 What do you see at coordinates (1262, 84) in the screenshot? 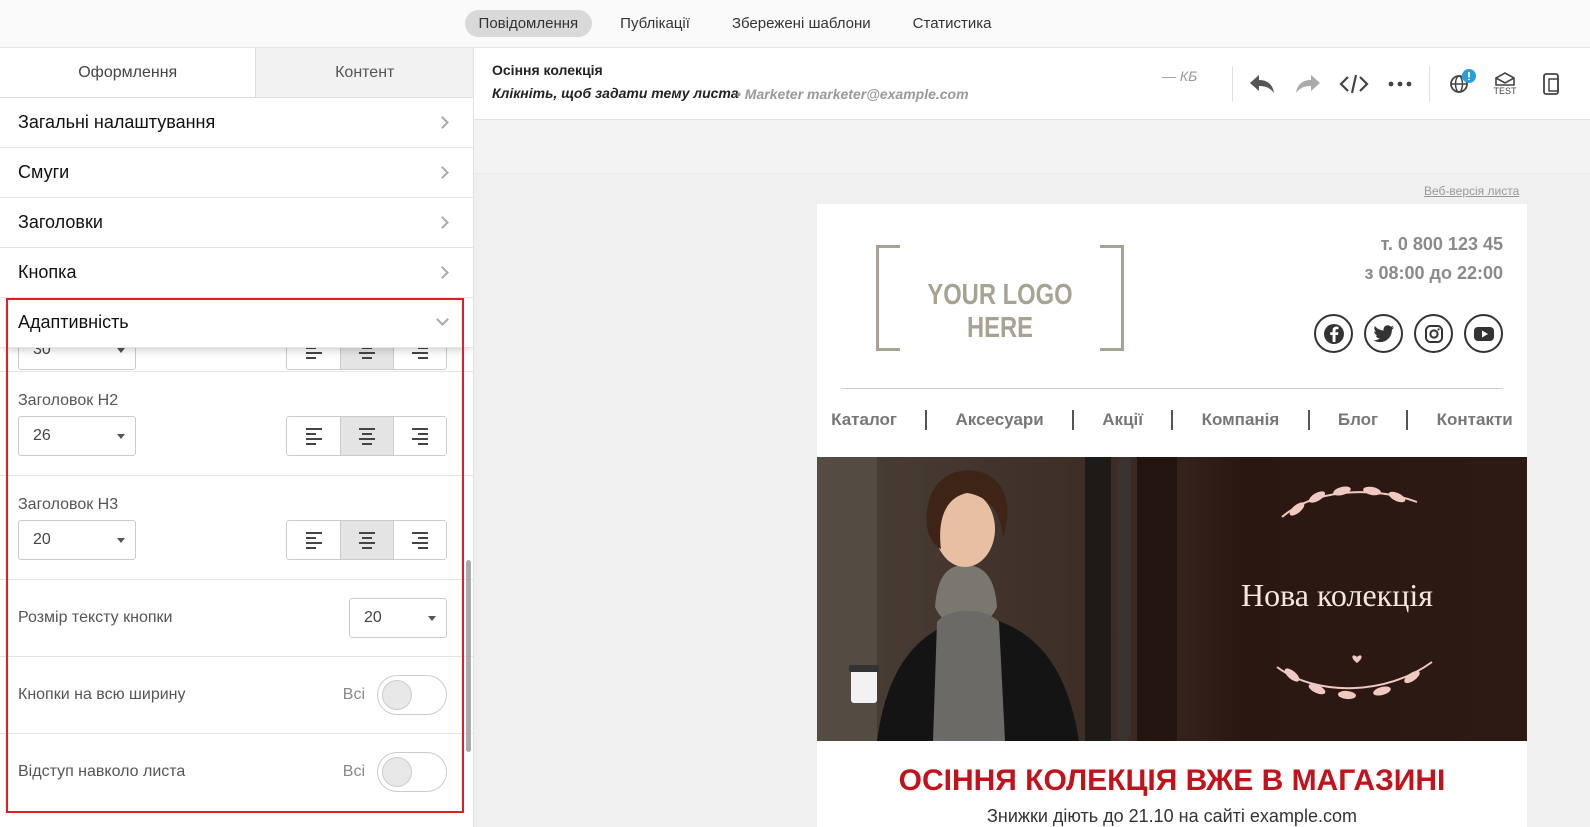
I see `undo-button` at bounding box center [1262, 84].